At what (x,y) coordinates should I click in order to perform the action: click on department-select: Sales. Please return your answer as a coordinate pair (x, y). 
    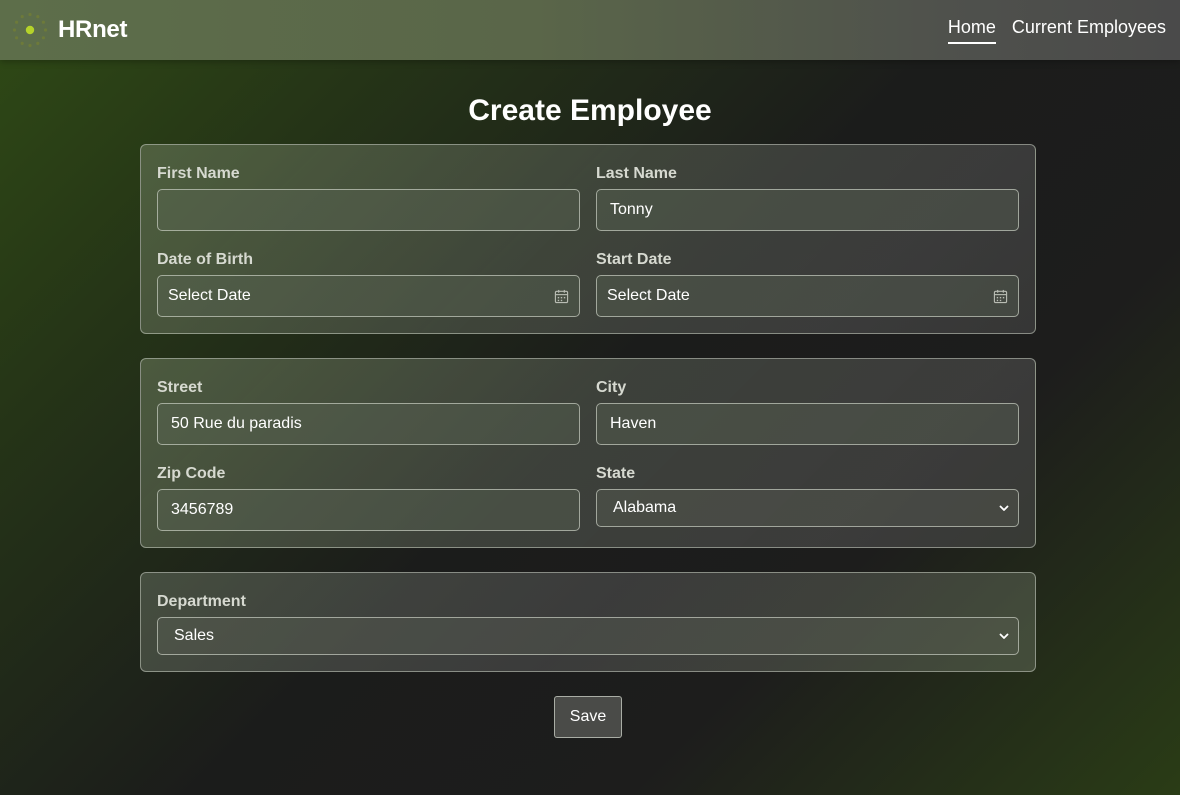
    Looking at the image, I should click on (588, 636).